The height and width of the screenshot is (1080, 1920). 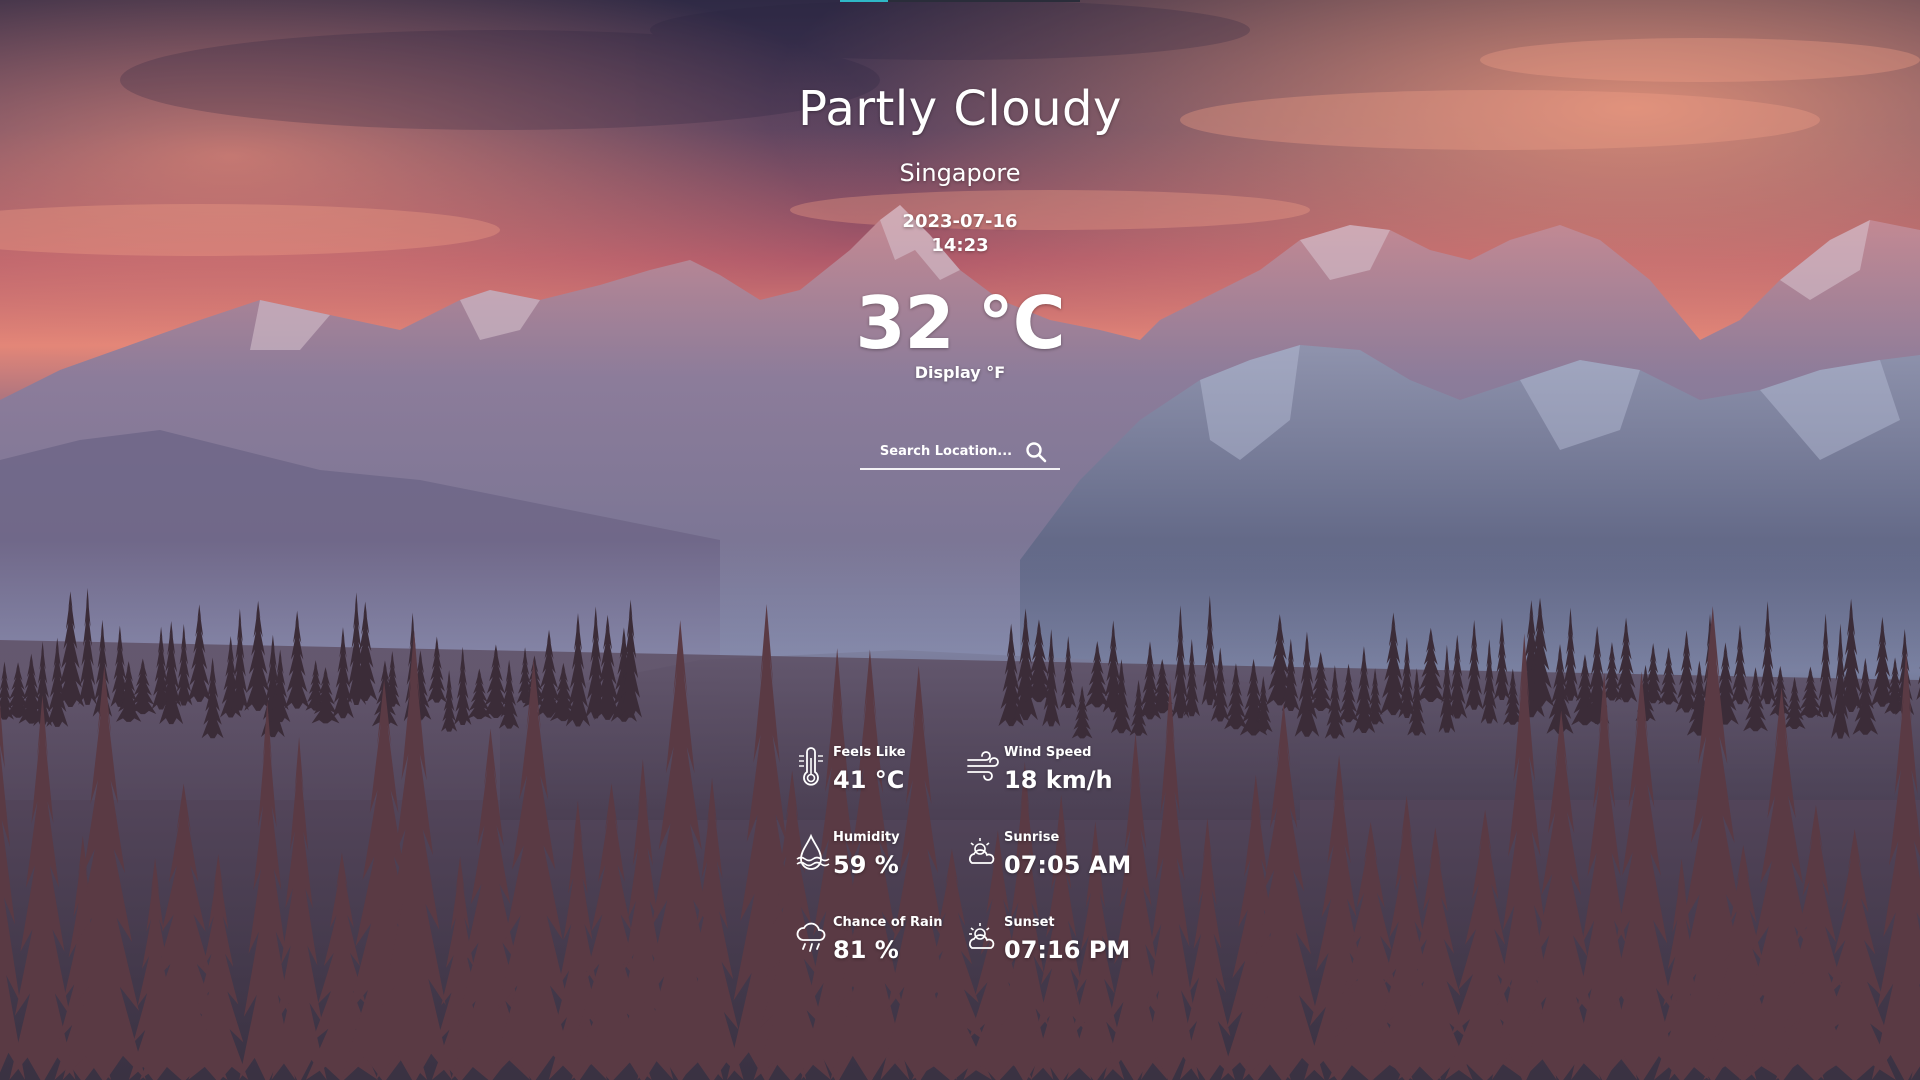 What do you see at coordinates (960, 245) in the screenshot?
I see `current-time: 14:23` at bounding box center [960, 245].